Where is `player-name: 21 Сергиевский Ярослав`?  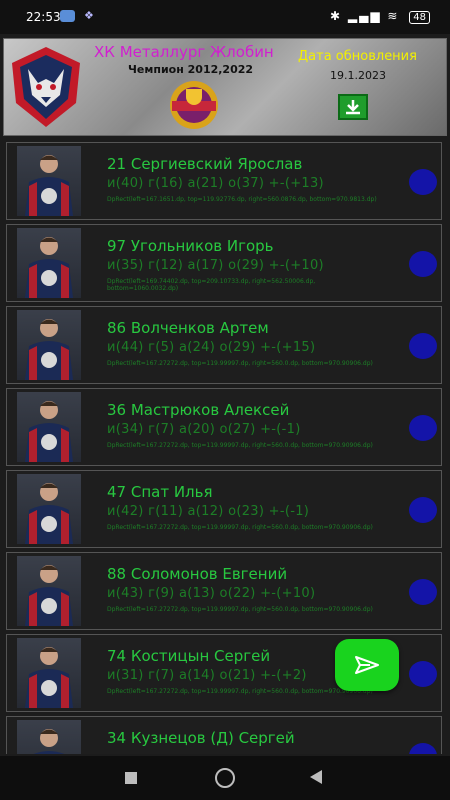 player-name: 21 Сергиевский Ярослав is located at coordinates (205, 164).